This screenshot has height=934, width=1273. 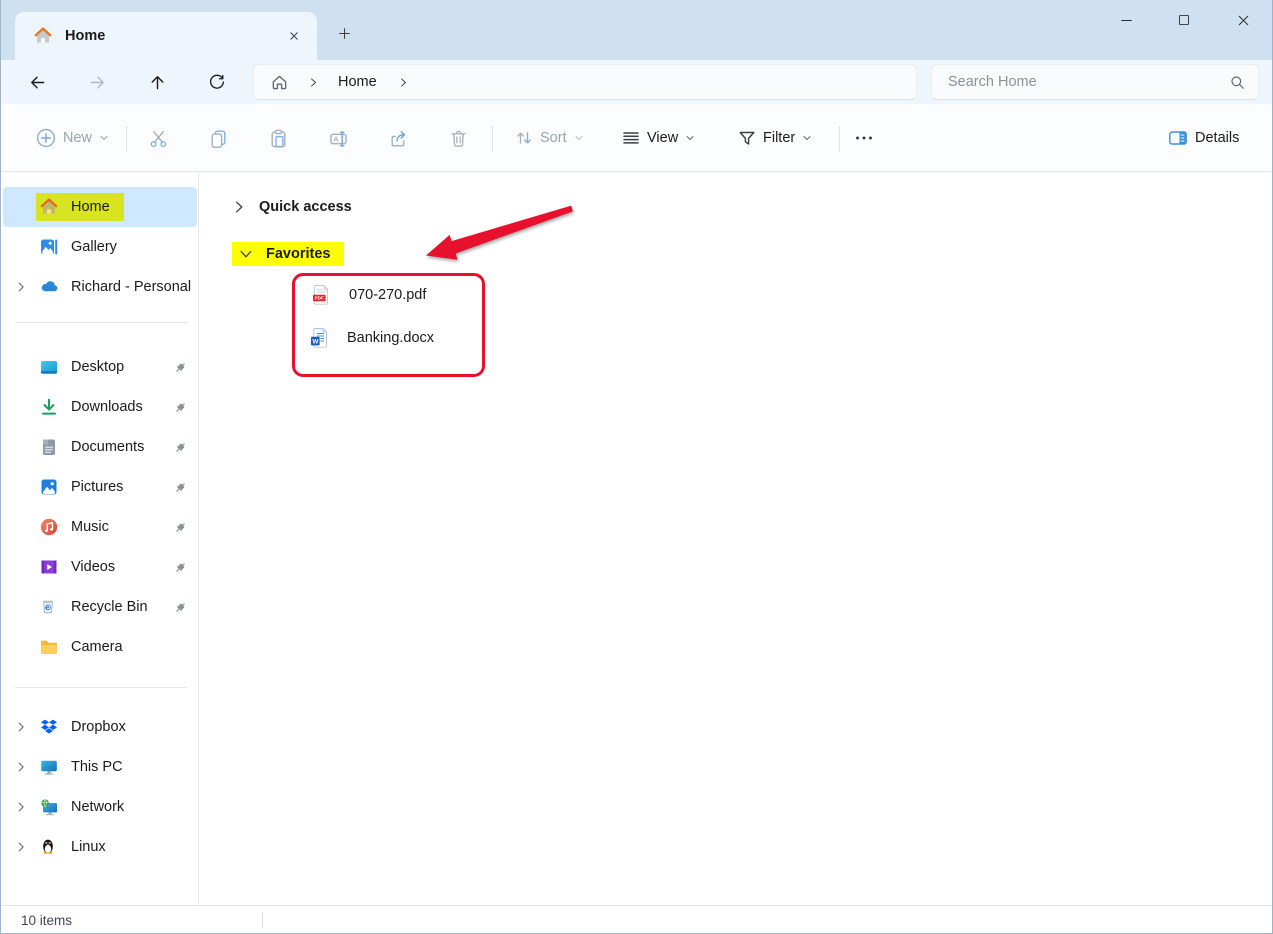 I want to click on onedrive-icon, so click(x=49, y=287).